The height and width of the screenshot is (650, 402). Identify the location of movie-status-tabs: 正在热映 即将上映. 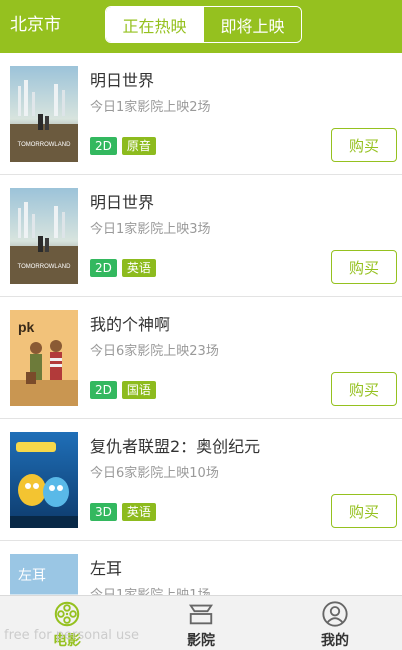
(203, 24).